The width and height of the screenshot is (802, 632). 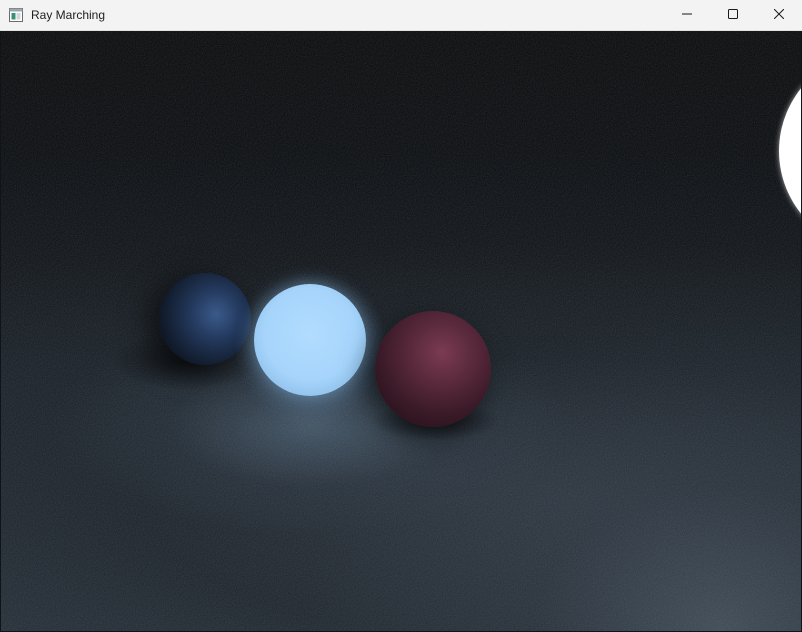 I want to click on red-sphere, so click(x=433, y=369).